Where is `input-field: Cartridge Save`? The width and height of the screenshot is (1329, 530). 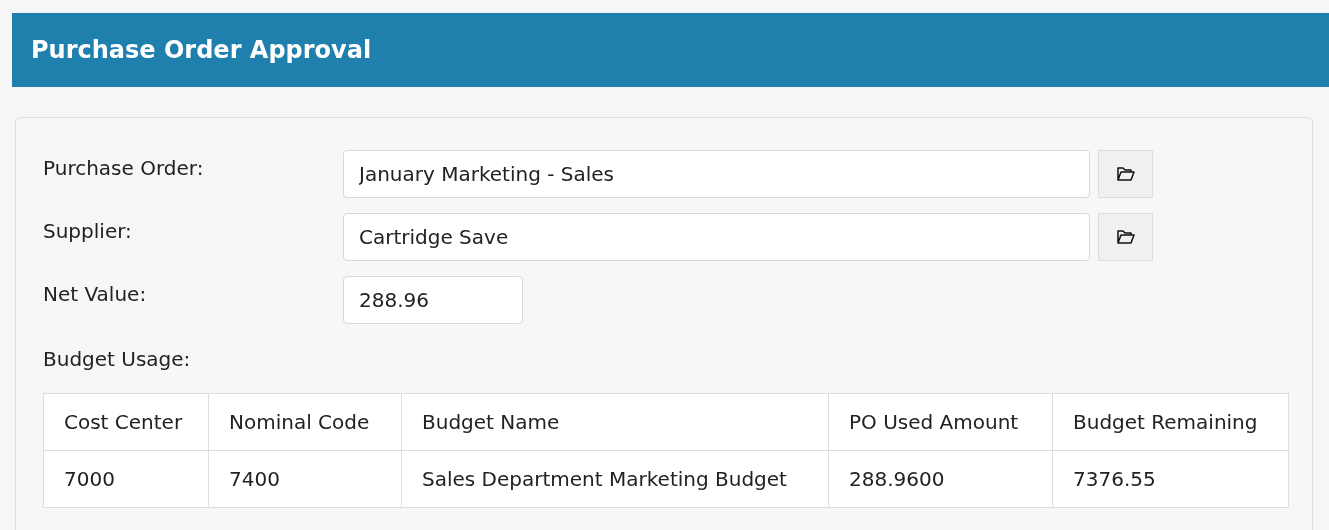 input-field: Cartridge Save is located at coordinates (716, 237).